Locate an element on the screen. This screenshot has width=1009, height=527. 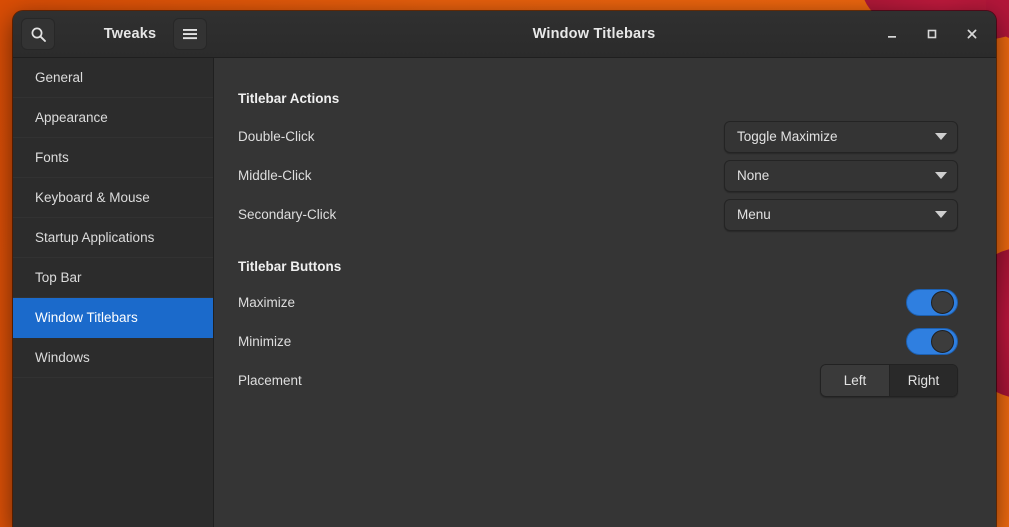
headerbar-left-section: Tweaks is located at coordinates (113, 34).